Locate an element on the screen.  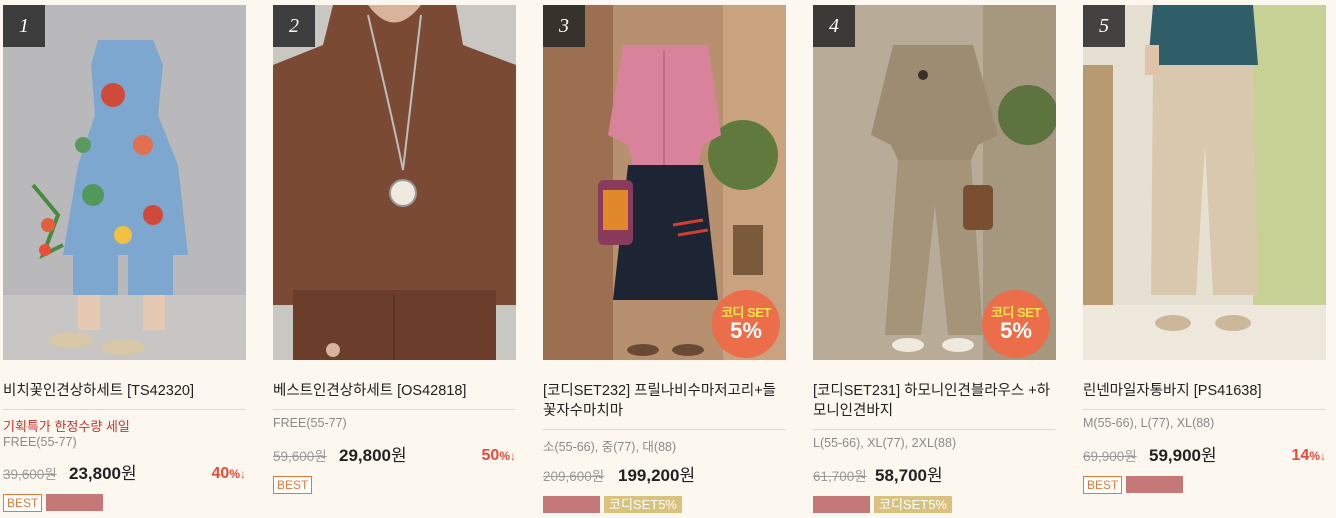
original-price: 39,600원 is located at coordinates (30, 474).